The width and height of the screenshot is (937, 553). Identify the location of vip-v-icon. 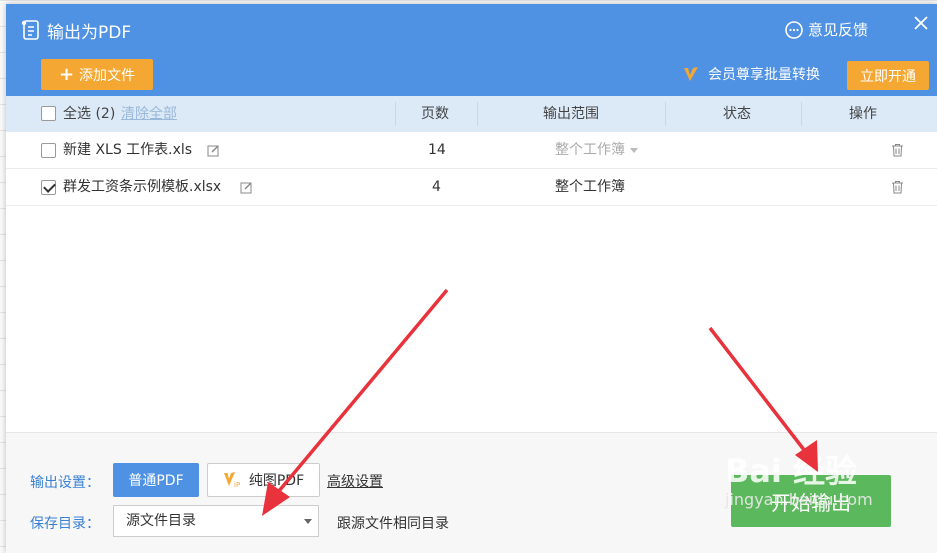
(691, 74).